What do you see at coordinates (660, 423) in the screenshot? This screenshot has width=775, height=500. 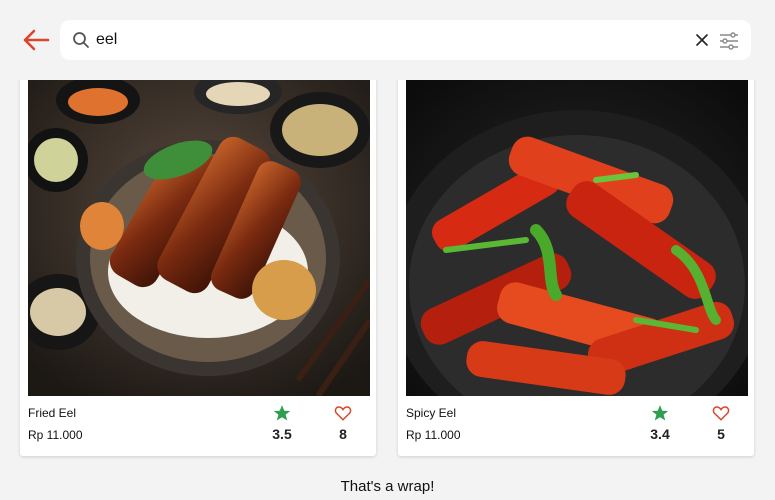 I see `rating: 3.4` at bounding box center [660, 423].